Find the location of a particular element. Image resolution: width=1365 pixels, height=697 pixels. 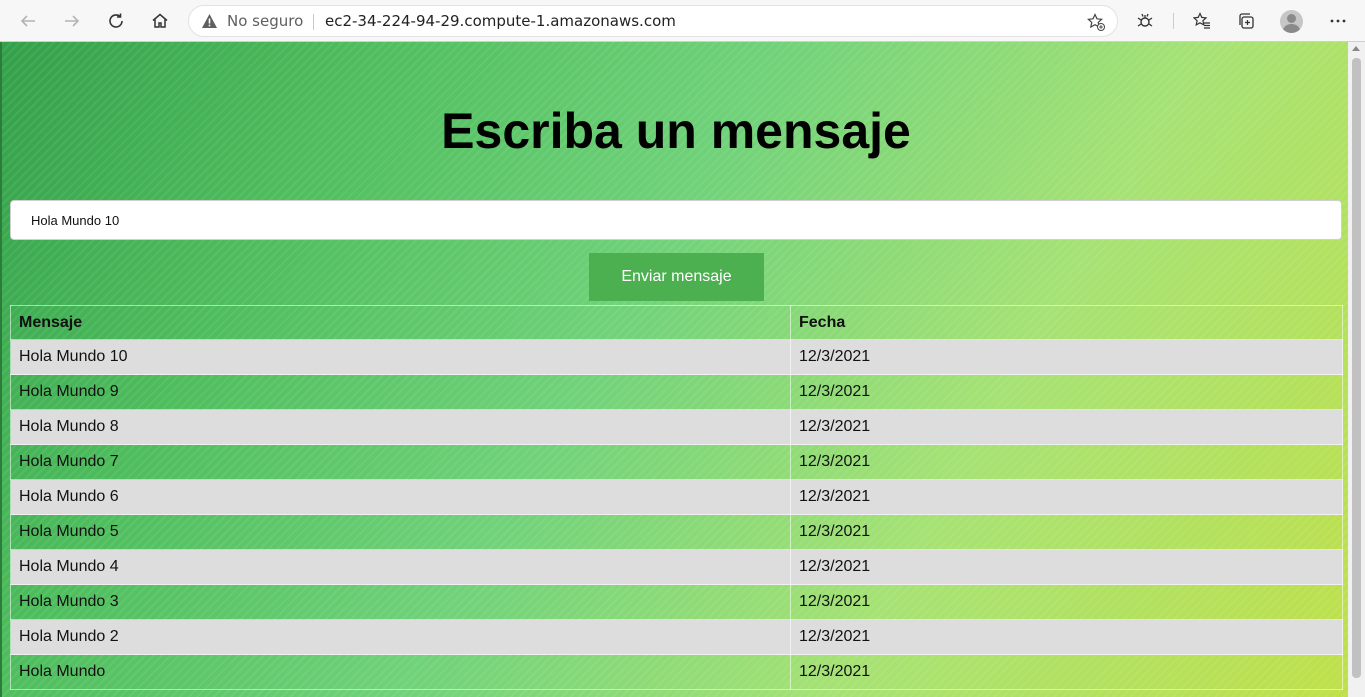

forward-icon is located at coordinates (72, 21).